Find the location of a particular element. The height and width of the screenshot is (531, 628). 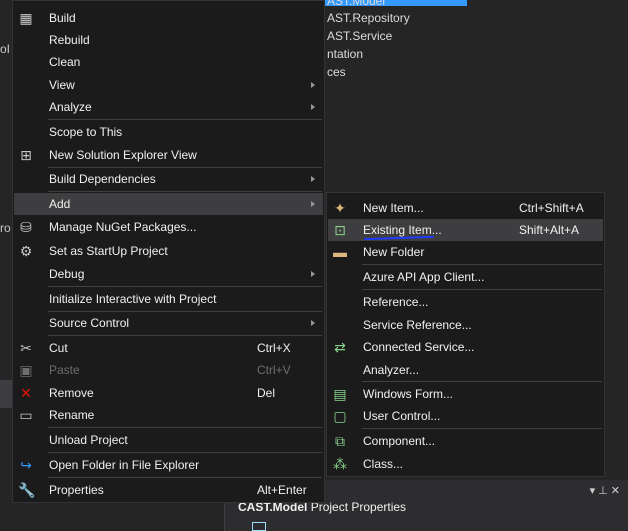

background-left-panel: oI ro is located at coordinates (6, 265).